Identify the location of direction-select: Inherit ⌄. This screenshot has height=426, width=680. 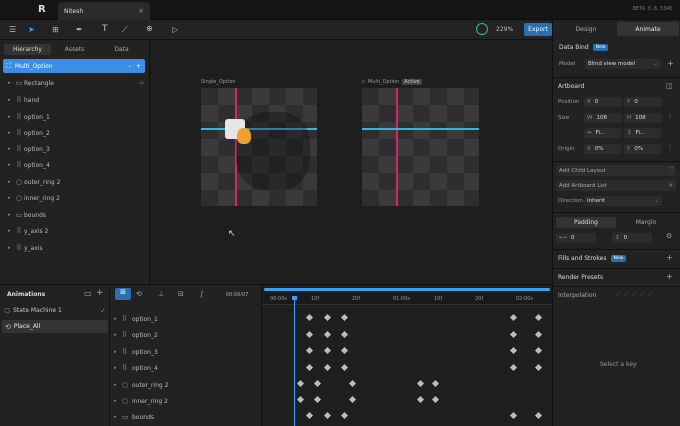
(623, 201).